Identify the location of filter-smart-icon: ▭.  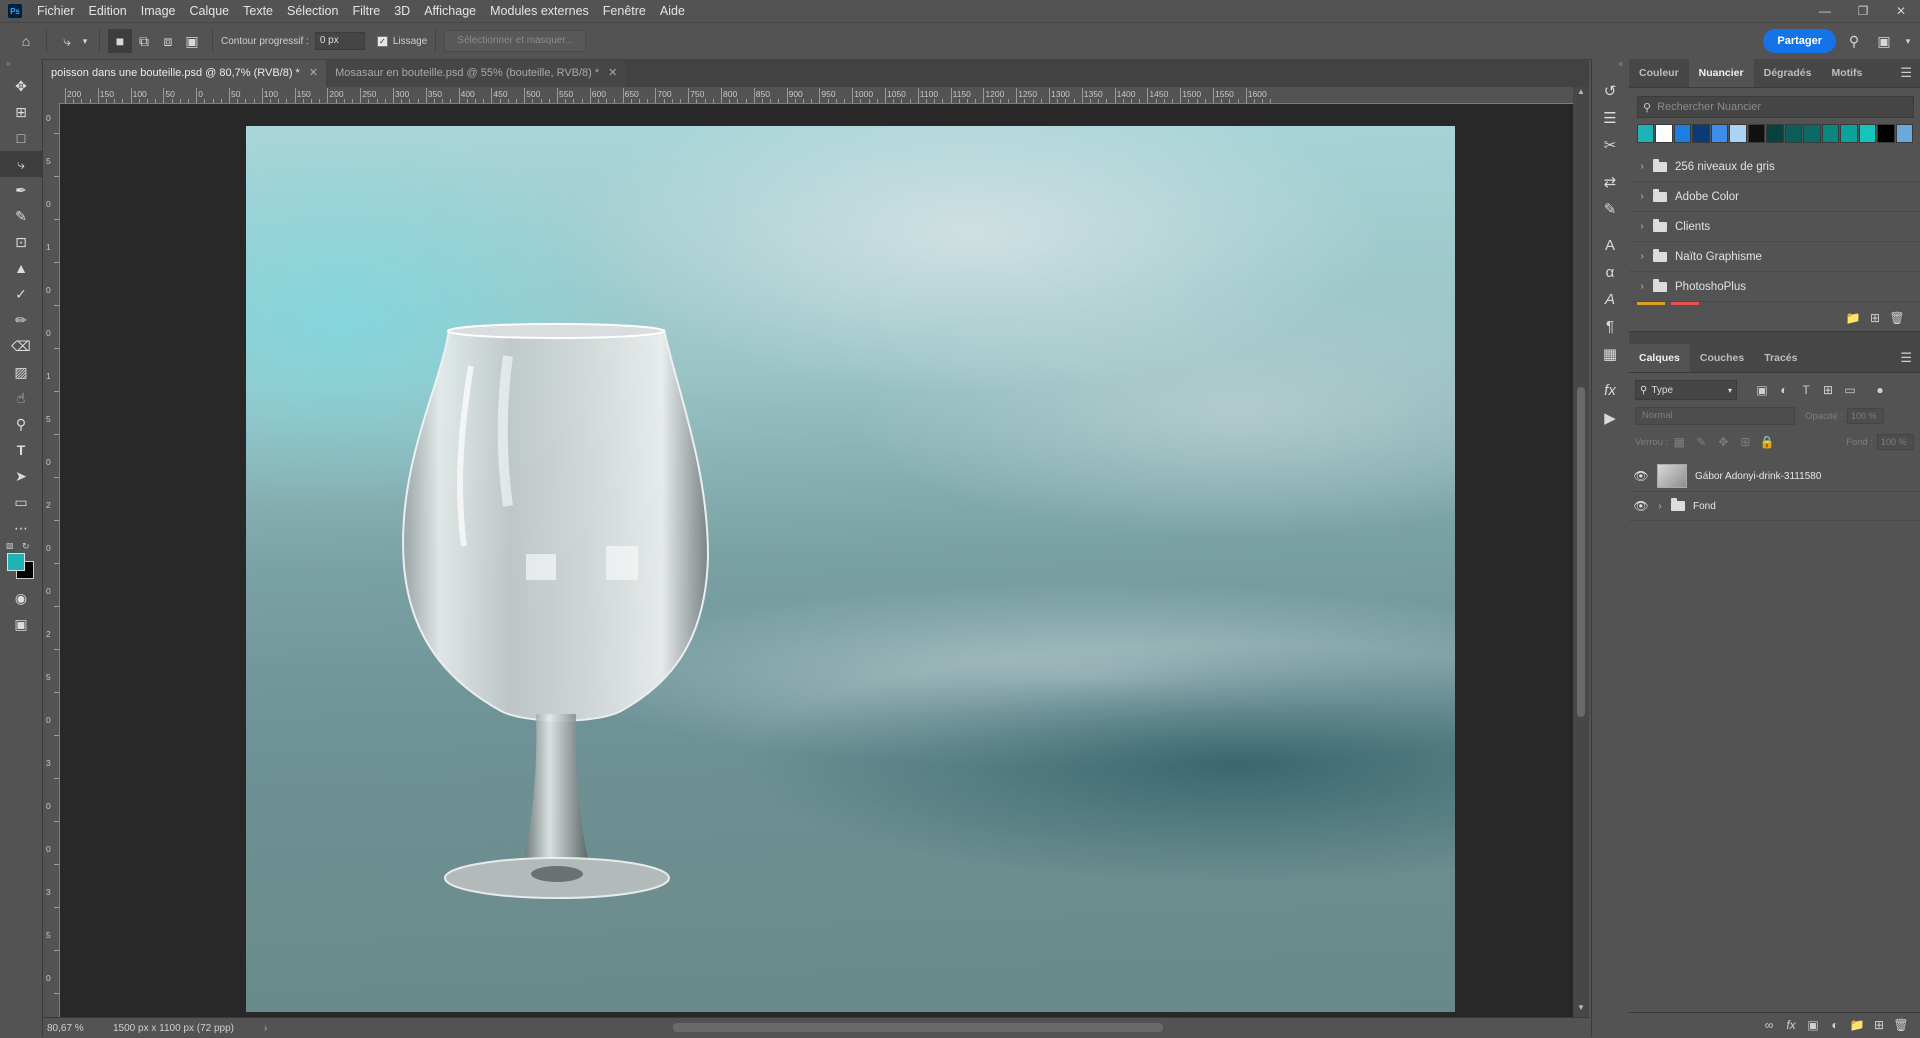
(1850, 390).